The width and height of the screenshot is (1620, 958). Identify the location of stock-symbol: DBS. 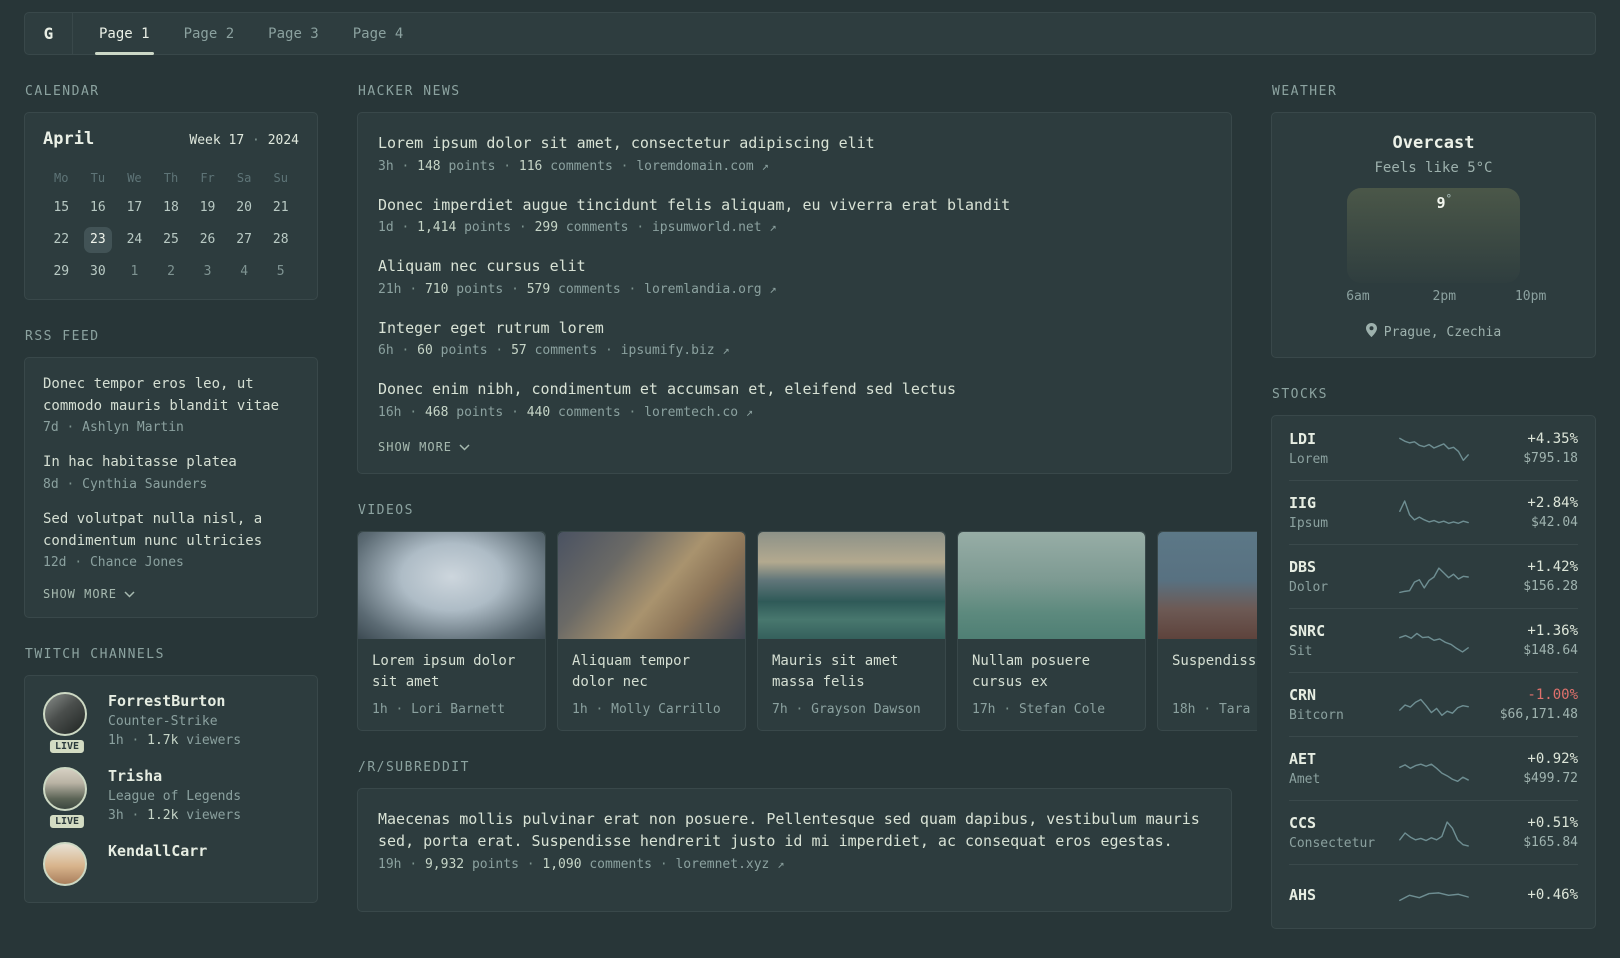
(1337, 567).